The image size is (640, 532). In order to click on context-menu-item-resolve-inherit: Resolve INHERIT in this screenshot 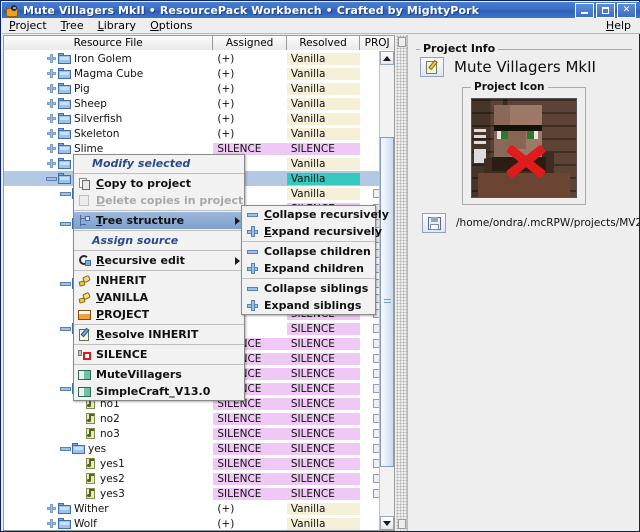, I will do `click(159, 334)`.